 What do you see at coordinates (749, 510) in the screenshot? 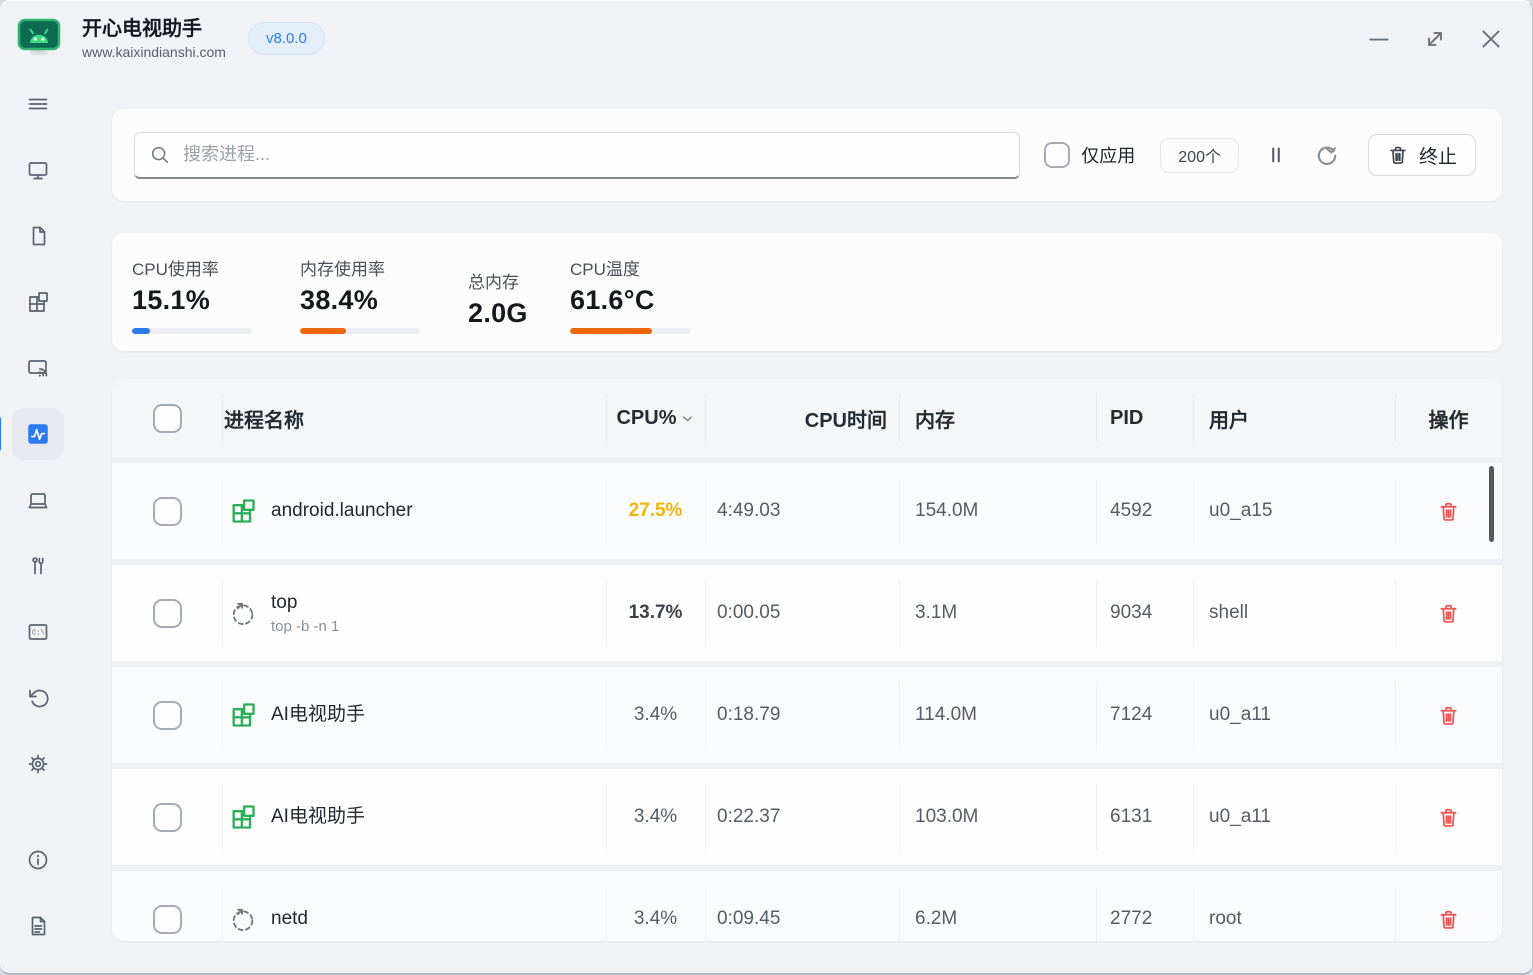
I see `cpu-time: 4:49.03` at bounding box center [749, 510].